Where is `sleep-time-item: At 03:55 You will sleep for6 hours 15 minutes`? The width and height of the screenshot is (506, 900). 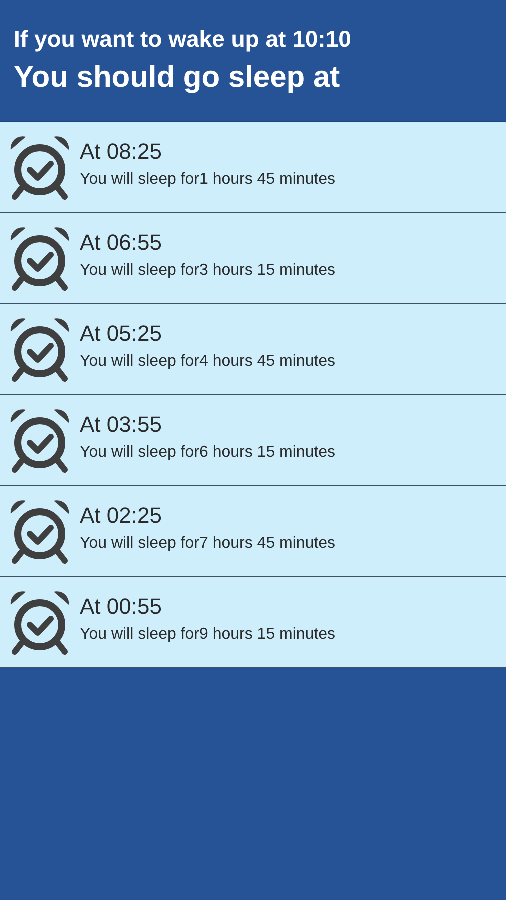 sleep-time-item: At 03:55 You will sleep for6 hours 15 minutes is located at coordinates (253, 440).